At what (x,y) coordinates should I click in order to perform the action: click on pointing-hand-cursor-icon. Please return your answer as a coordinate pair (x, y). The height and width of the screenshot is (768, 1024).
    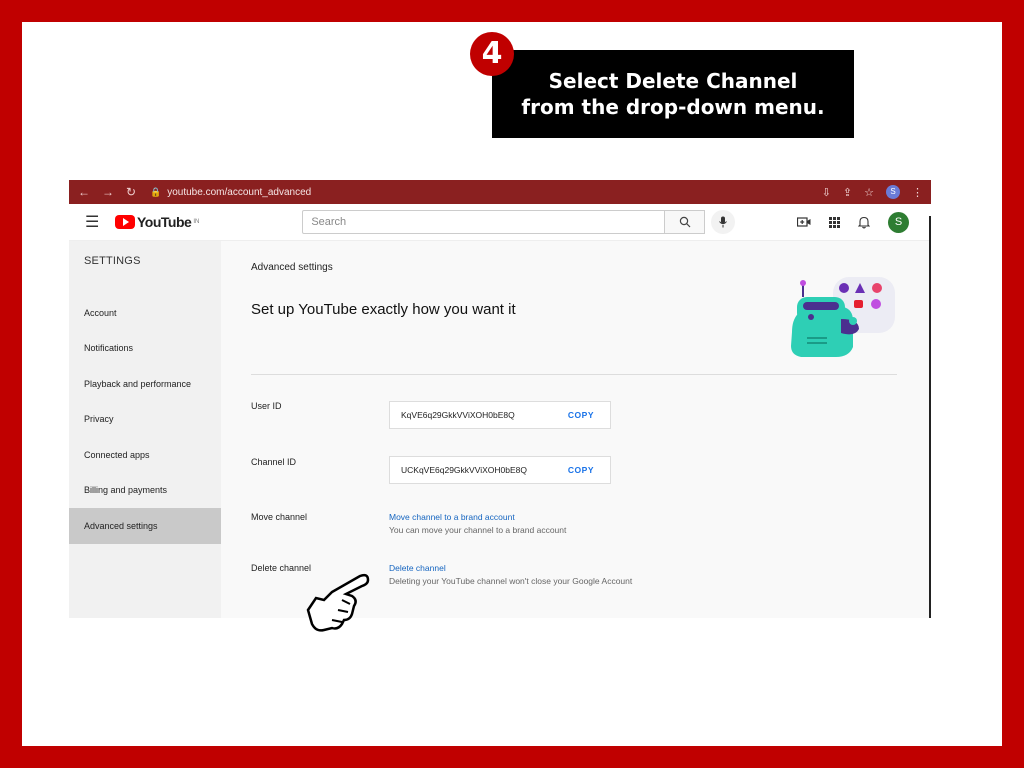
    Looking at the image, I should click on (338, 602).